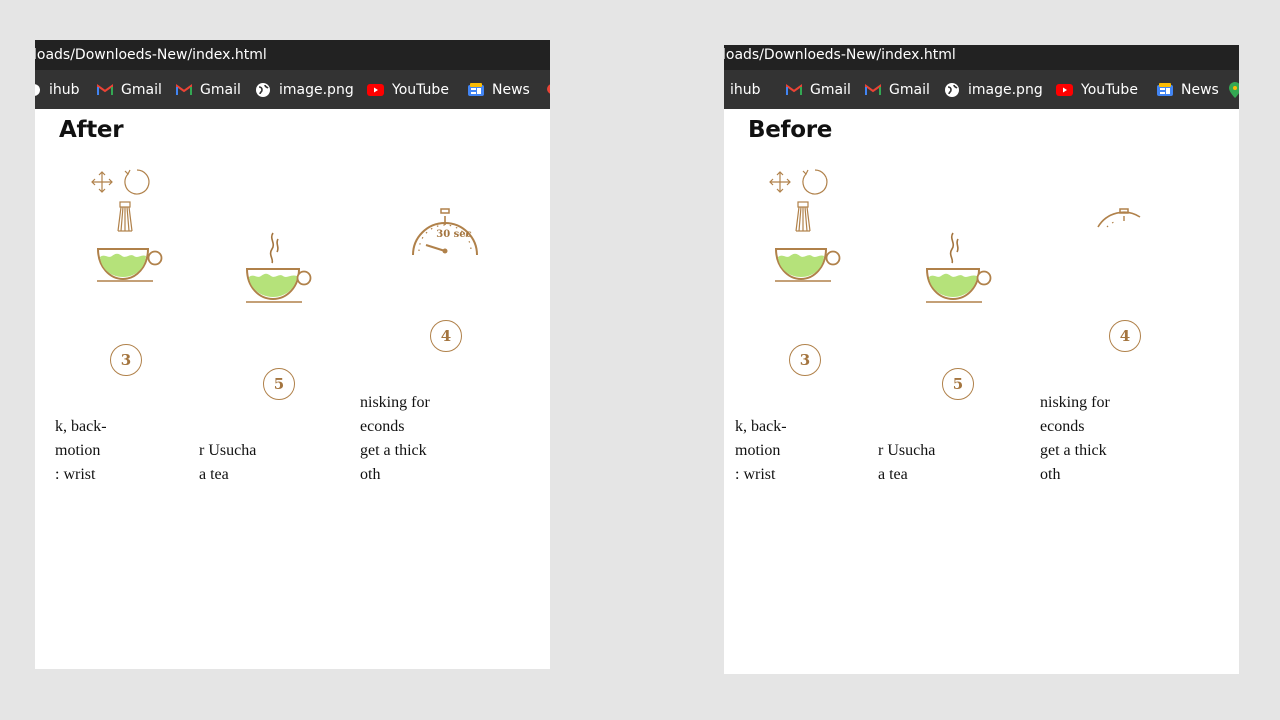 The width and height of the screenshot is (1280, 720). I want to click on timer-label: 30 sec, so click(453, 234).